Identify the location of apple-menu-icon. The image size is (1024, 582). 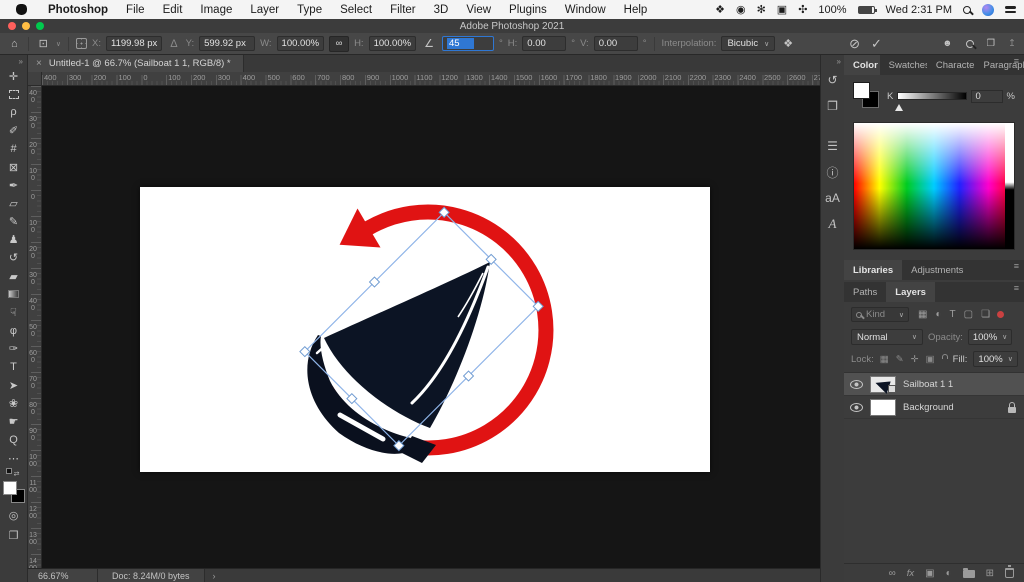
(21, 9).